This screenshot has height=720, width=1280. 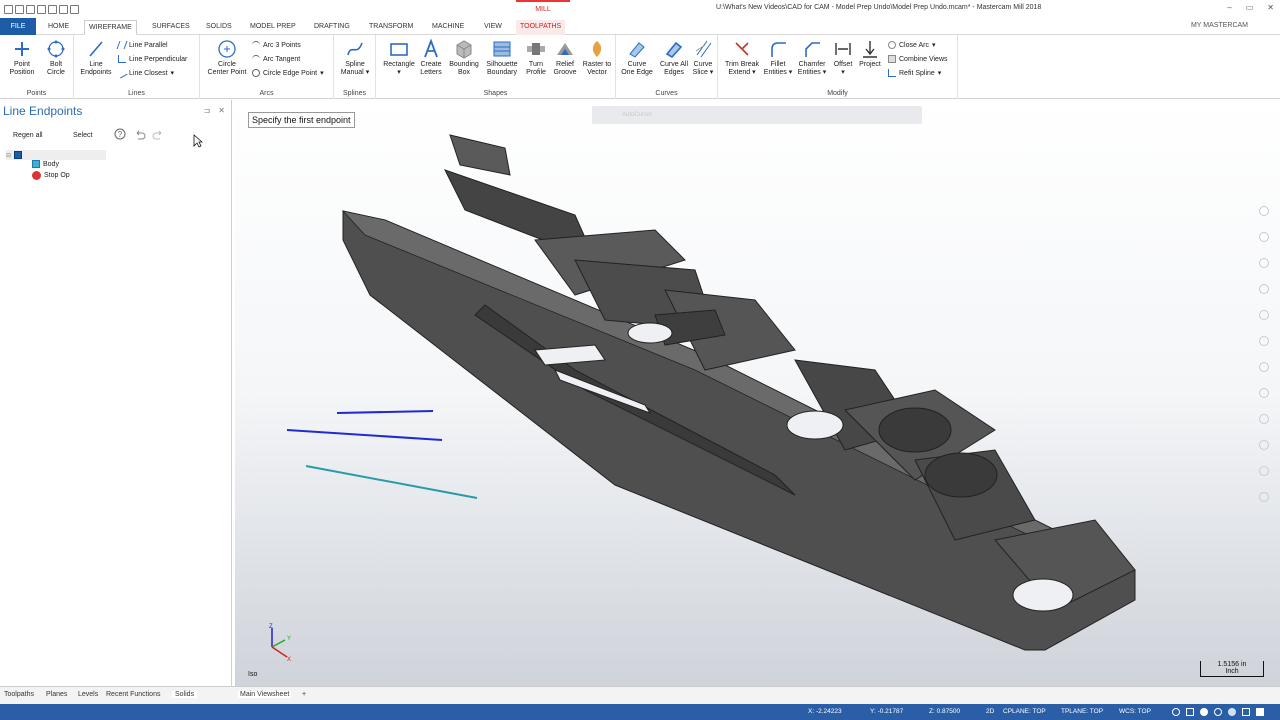 What do you see at coordinates (1270, 7) in the screenshot?
I see `close-button: ✕` at bounding box center [1270, 7].